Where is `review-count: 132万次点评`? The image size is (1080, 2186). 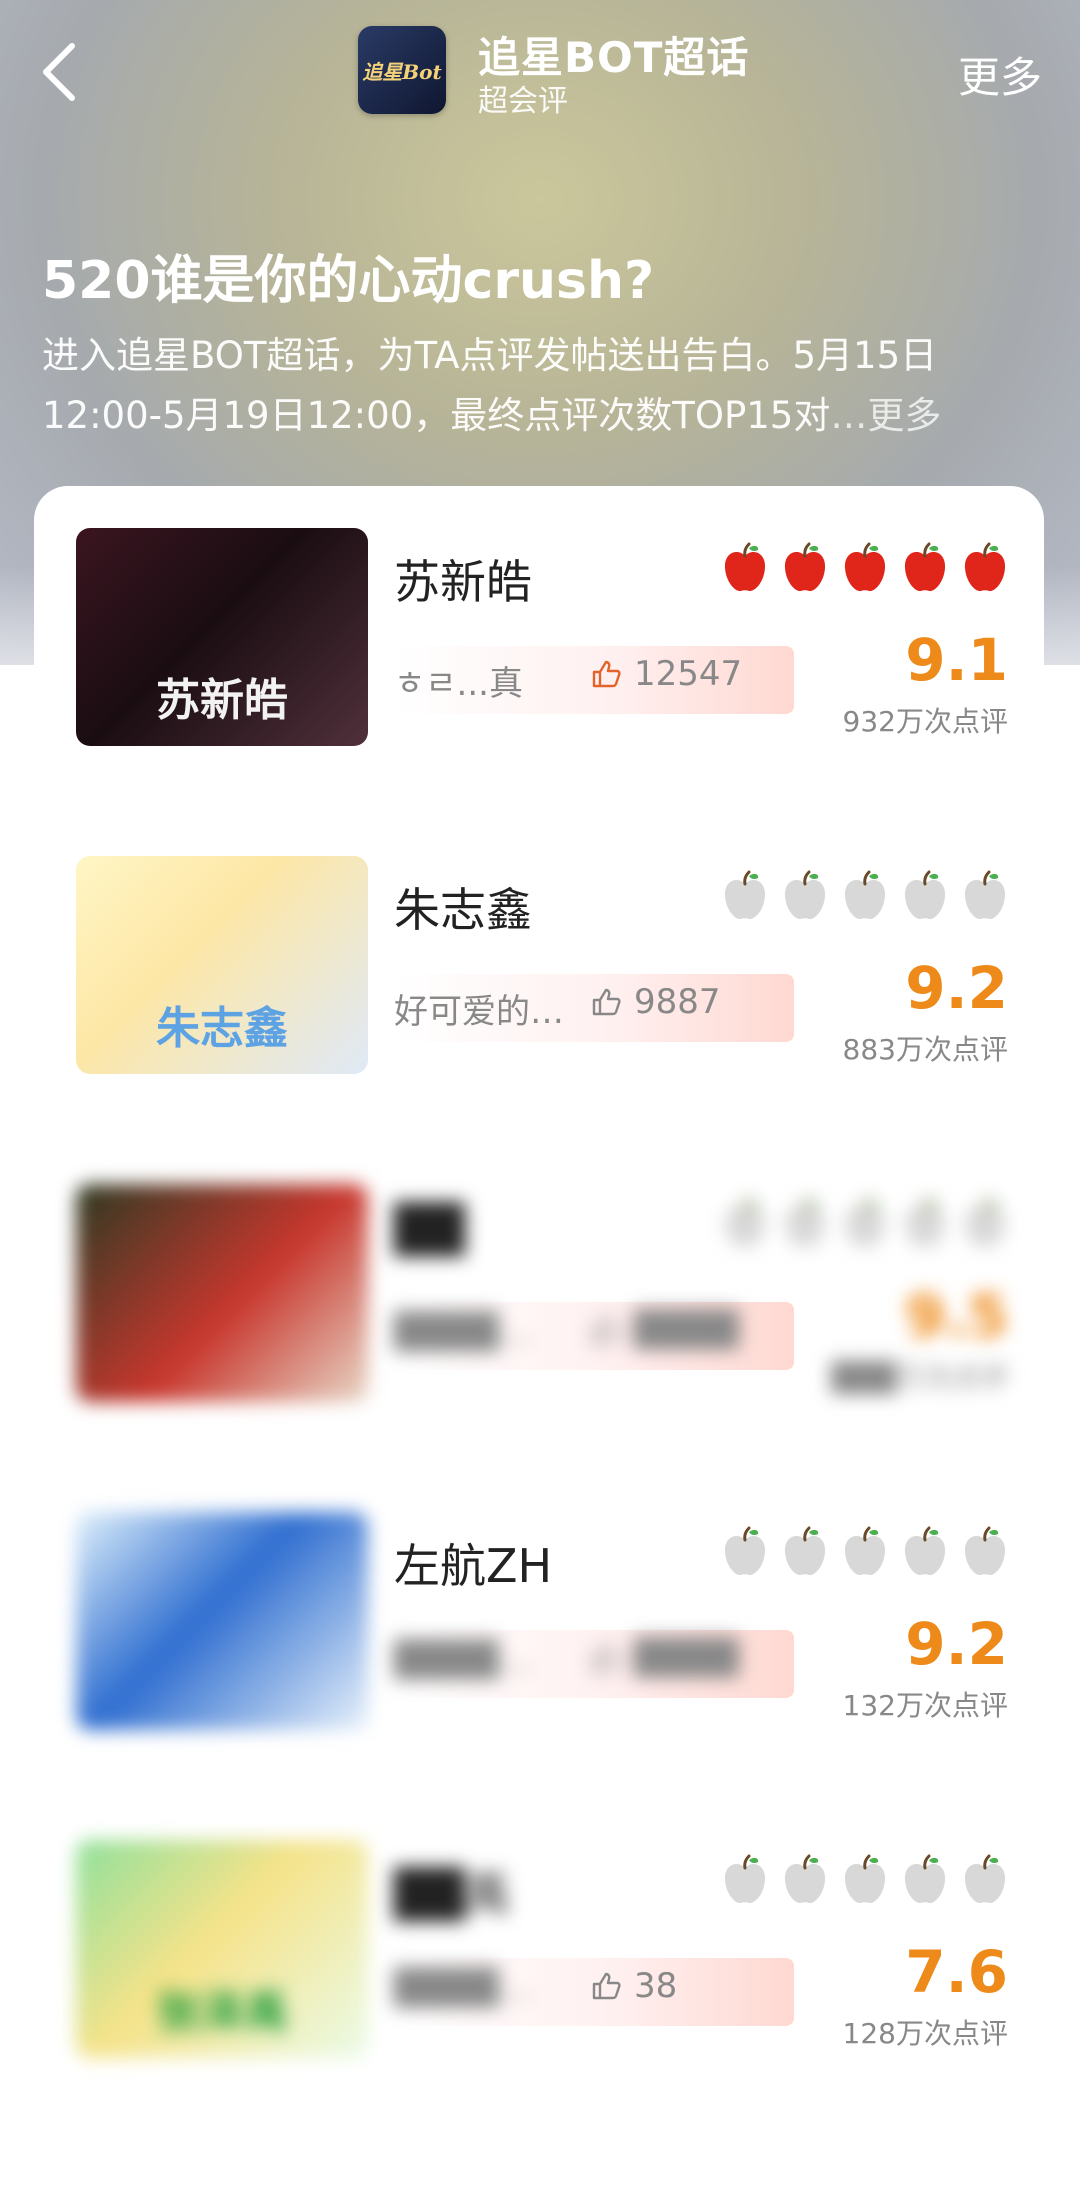 review-count: 132万次点评 is located at coordinates (925, 1705).